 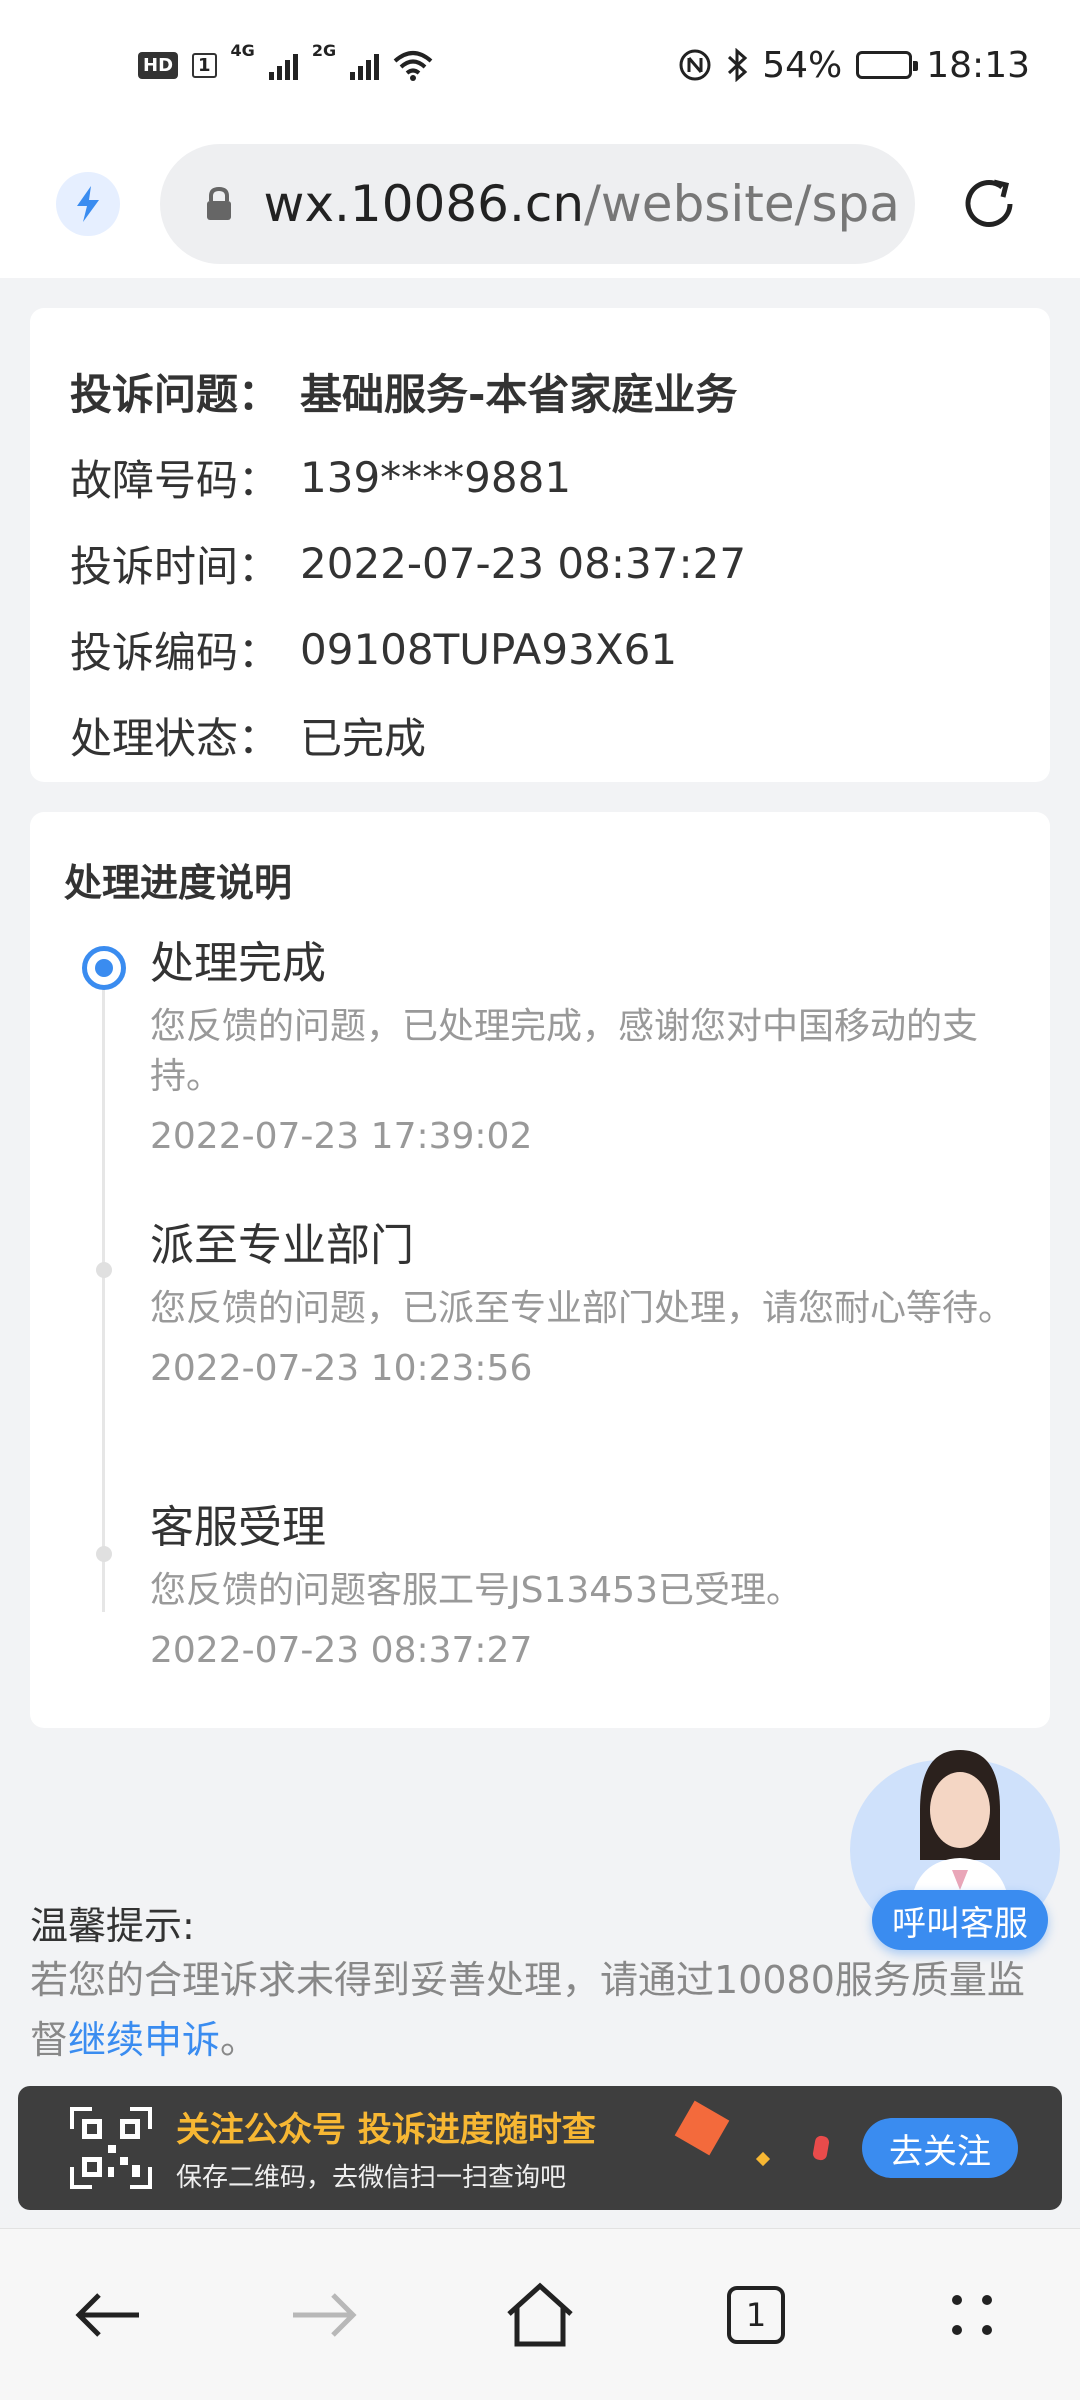 What do you see at coordinates (175, 738) in the screenshot?
I see `info-label: 处理状态：` at bounding box center [175, 738].